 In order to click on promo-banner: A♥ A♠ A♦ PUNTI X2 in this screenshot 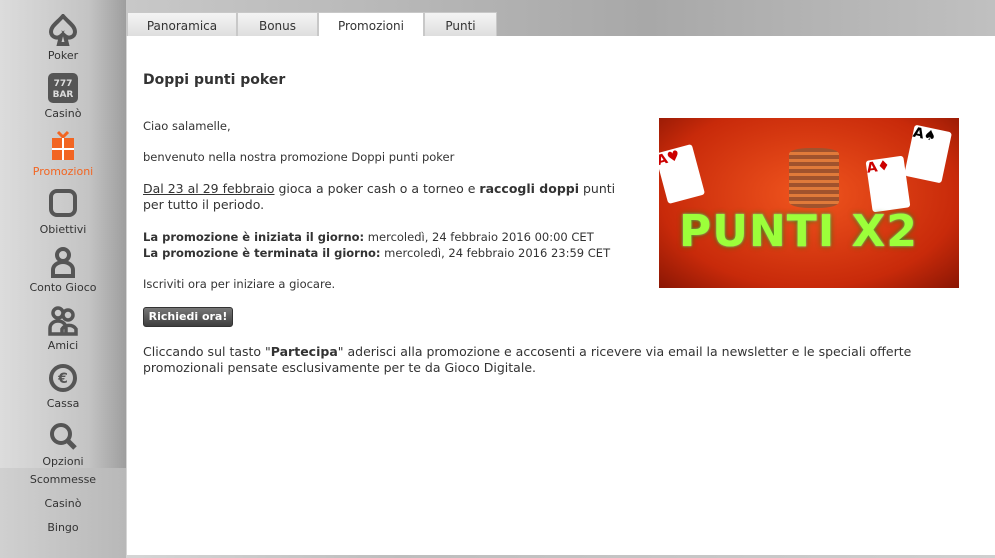, I will do `click(809, 203)`.